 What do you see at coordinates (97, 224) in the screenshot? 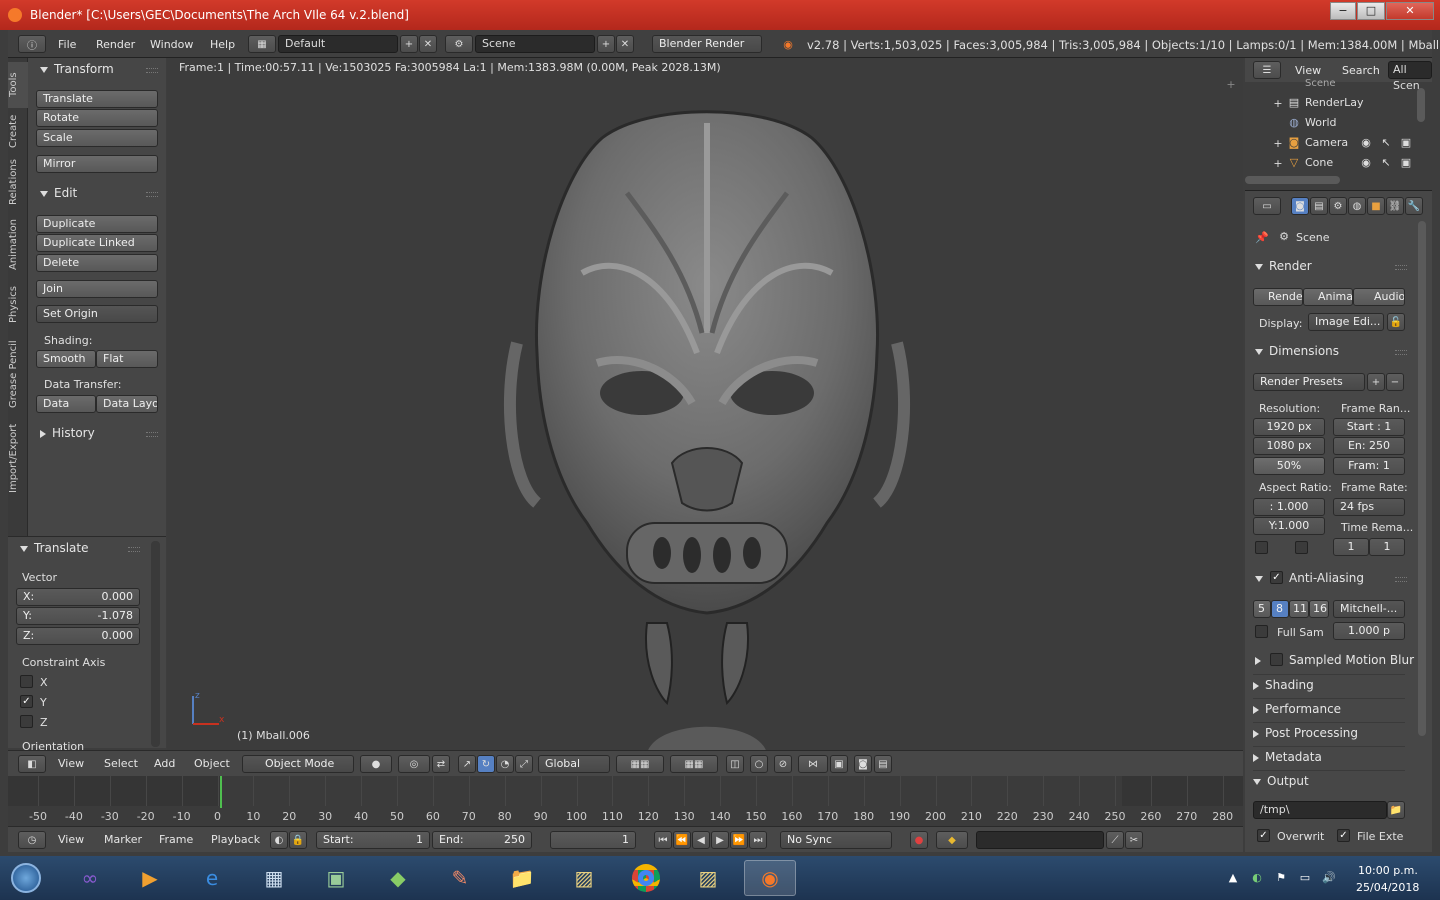
I see `duplicate-button: Duplicate` at bounding box center [97, 224].